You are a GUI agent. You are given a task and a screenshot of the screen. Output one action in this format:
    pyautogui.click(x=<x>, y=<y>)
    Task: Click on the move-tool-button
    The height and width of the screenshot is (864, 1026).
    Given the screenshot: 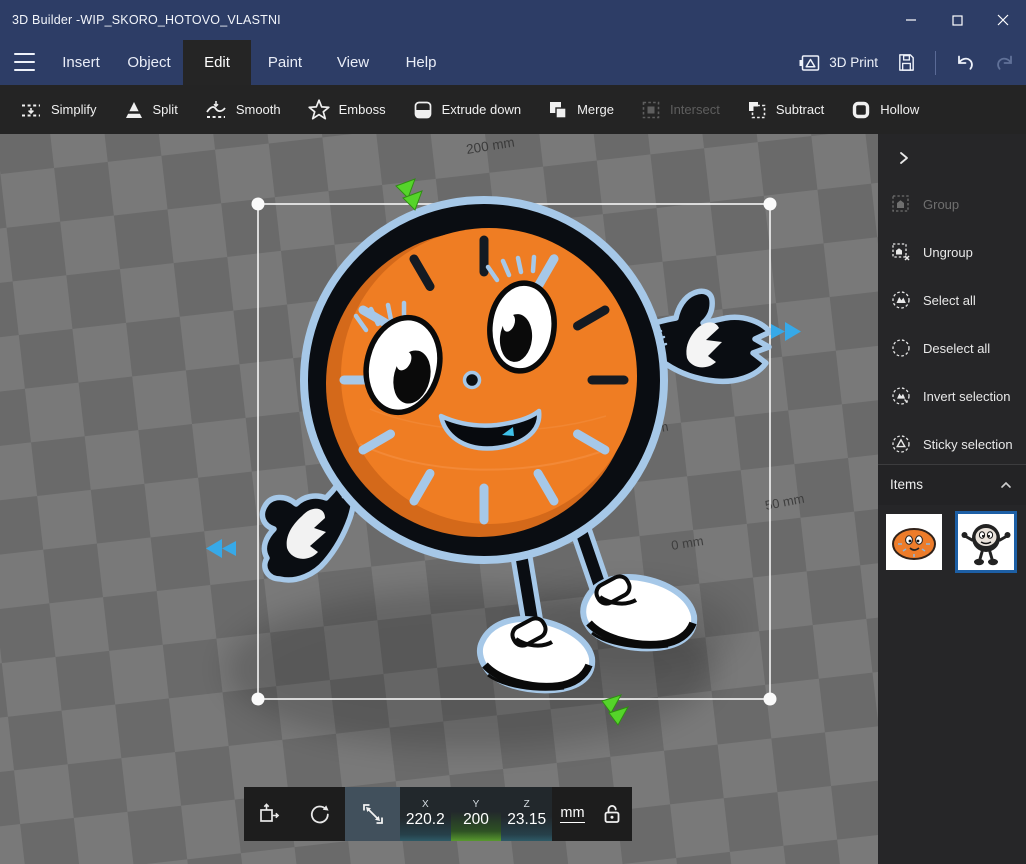 What is the action you would take?
    pyautogui.click(x=269, y=814)
    